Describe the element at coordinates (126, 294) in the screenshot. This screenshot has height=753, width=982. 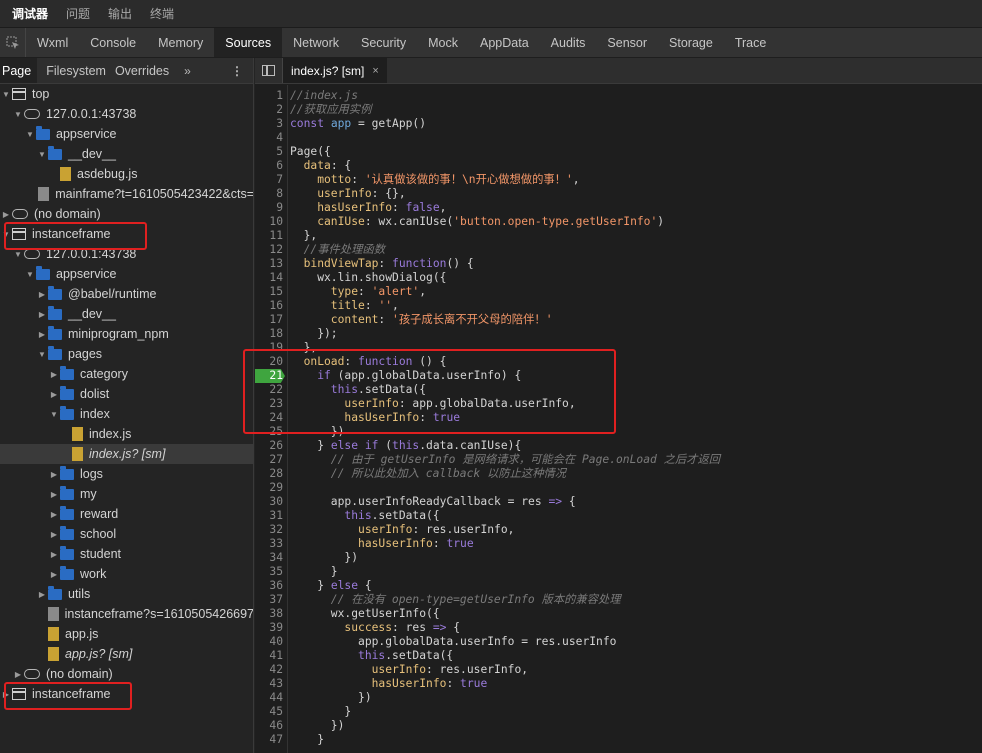
I see `tree-item: ▶ @babel/runtime` at that location.